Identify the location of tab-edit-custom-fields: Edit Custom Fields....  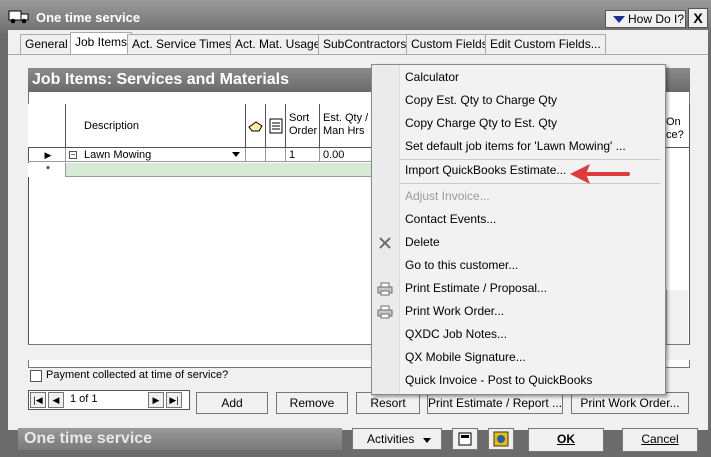
(545, 44).